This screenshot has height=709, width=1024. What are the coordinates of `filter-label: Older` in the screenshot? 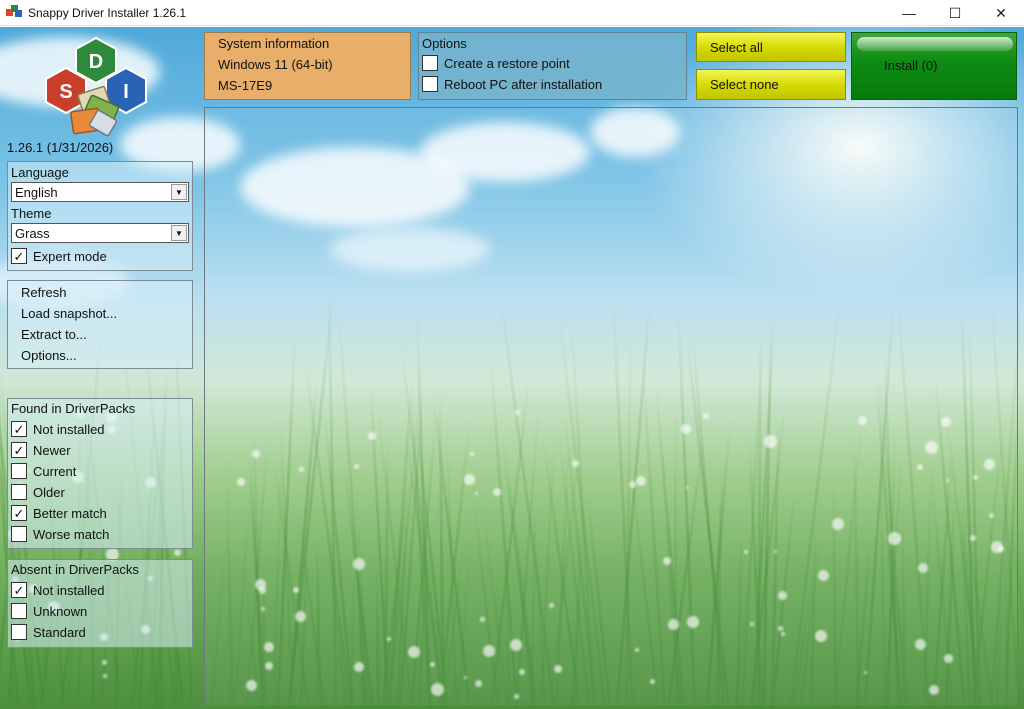 It's located at (49, 492).